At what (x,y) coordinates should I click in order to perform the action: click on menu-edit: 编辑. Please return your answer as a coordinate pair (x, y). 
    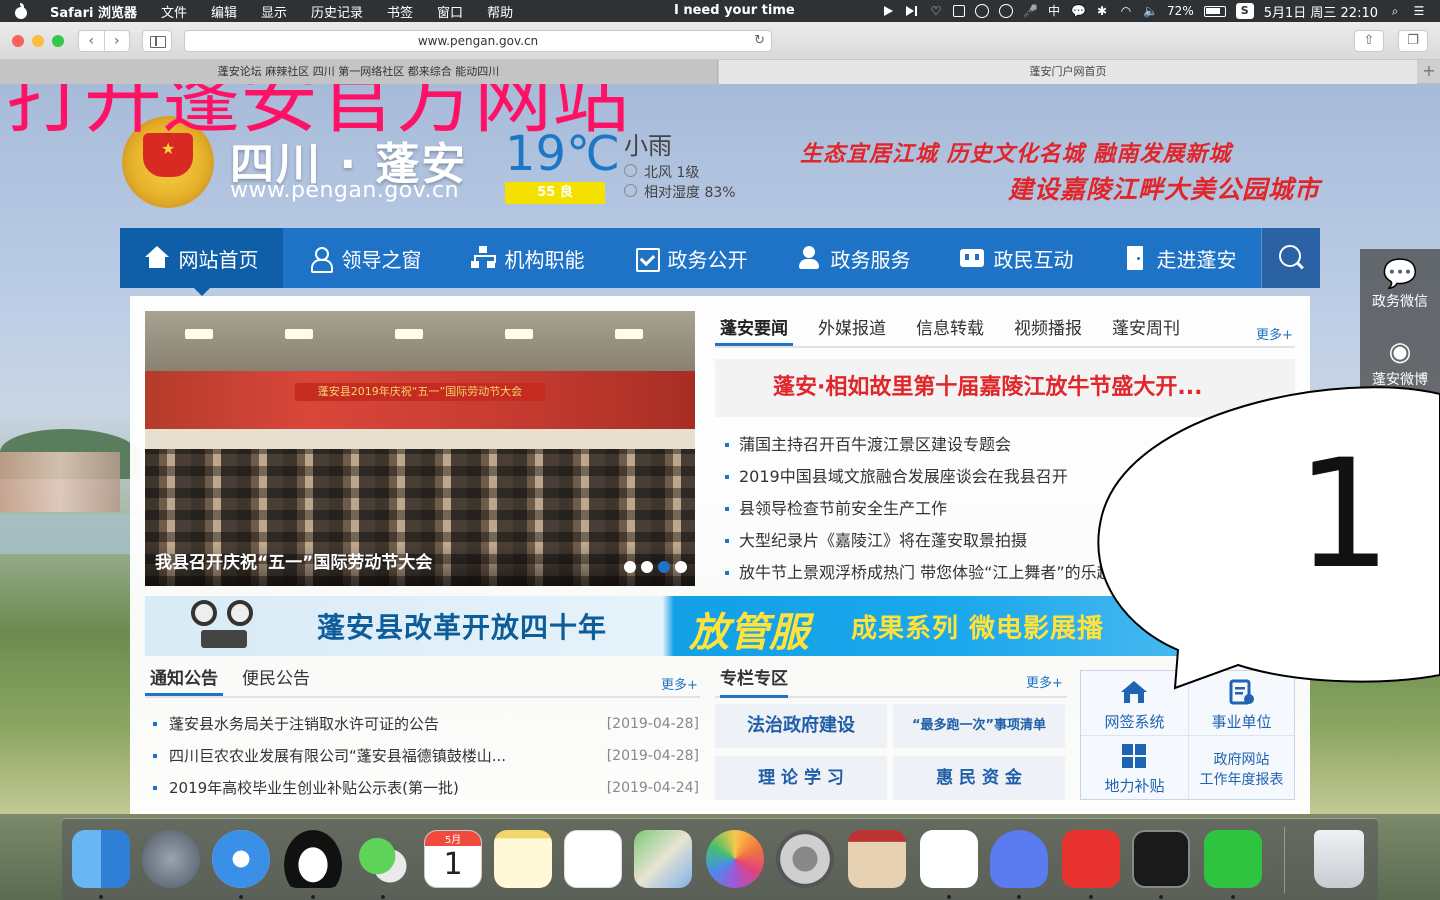
    Looking at the image, I should click on (224, 11).